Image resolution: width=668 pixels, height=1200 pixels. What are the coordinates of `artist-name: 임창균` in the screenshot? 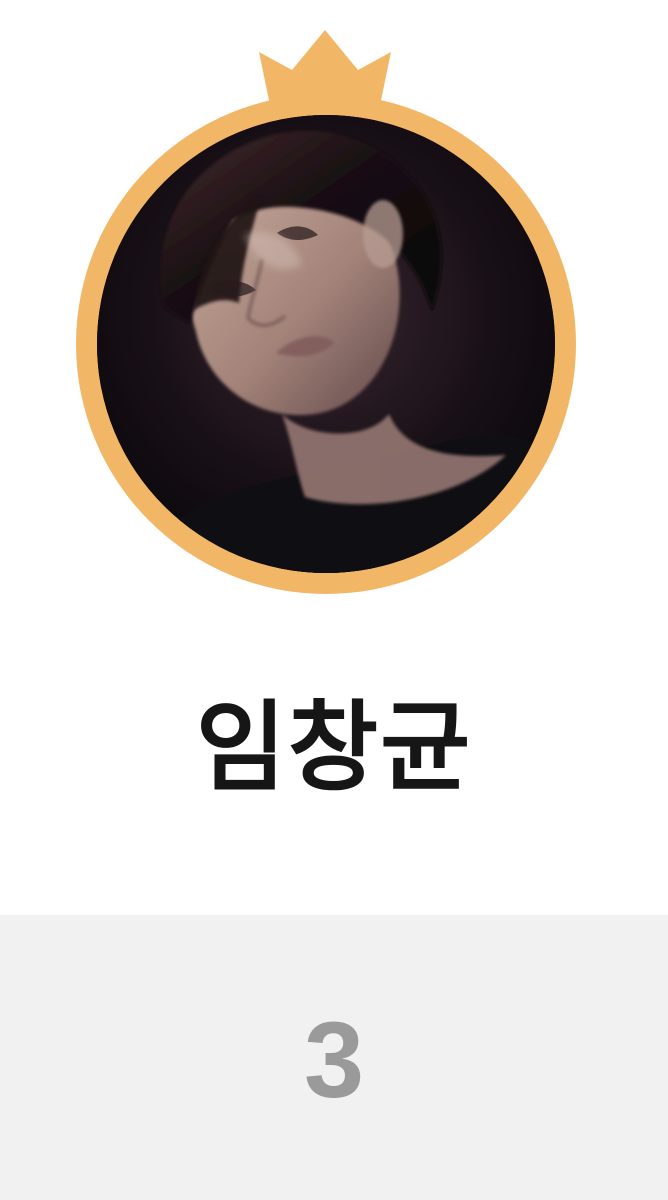 It's located at (334, 748).